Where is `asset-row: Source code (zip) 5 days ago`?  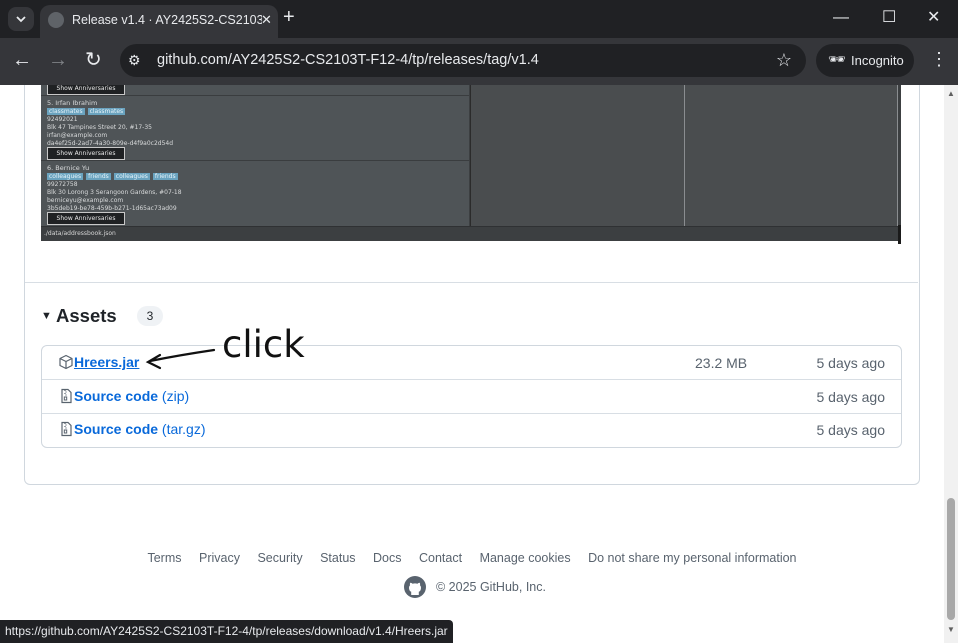 asset-row: Source code (zip) 5 days ago is located at coordinates (471, 397).